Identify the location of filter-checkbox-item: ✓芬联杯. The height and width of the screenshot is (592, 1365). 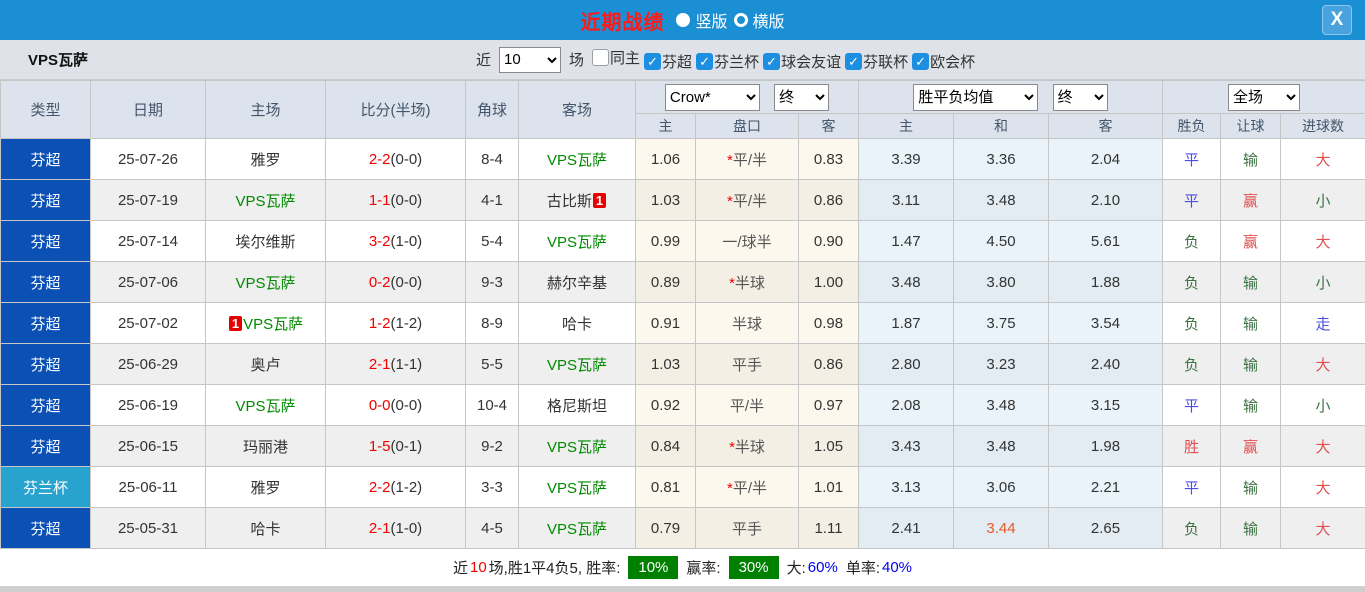
(876, 61).